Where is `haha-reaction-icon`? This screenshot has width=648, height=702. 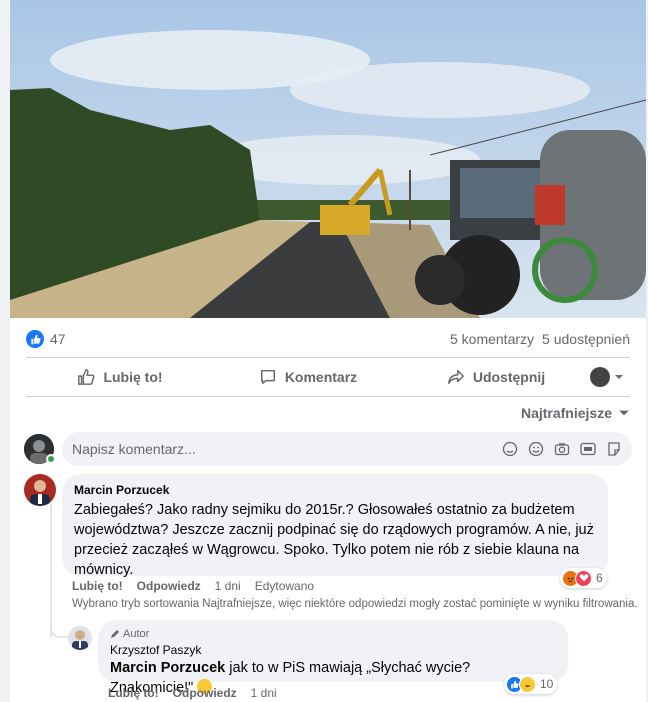 haha-reaction-icon is located at coordinates (527, 684).